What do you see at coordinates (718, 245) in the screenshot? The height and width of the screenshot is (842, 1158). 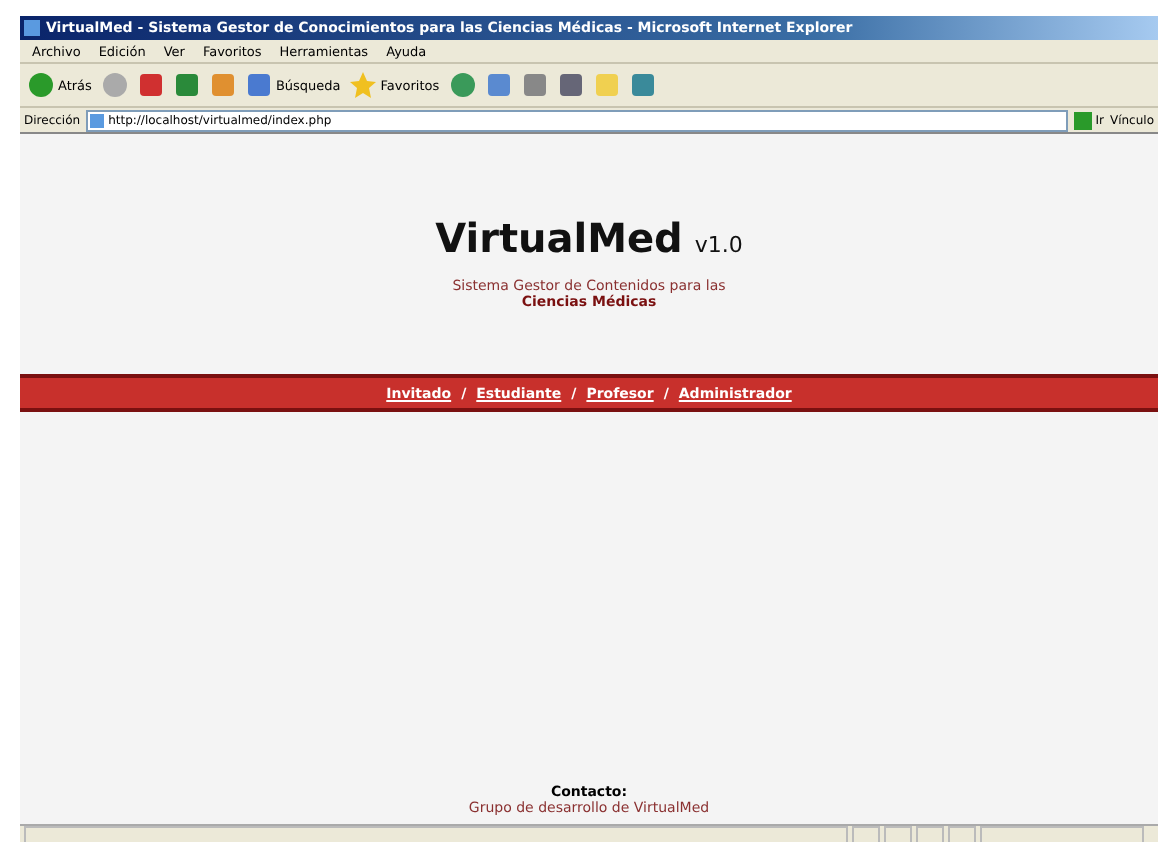 I see `version-label: v1.0` at bounding box center [718, 245].